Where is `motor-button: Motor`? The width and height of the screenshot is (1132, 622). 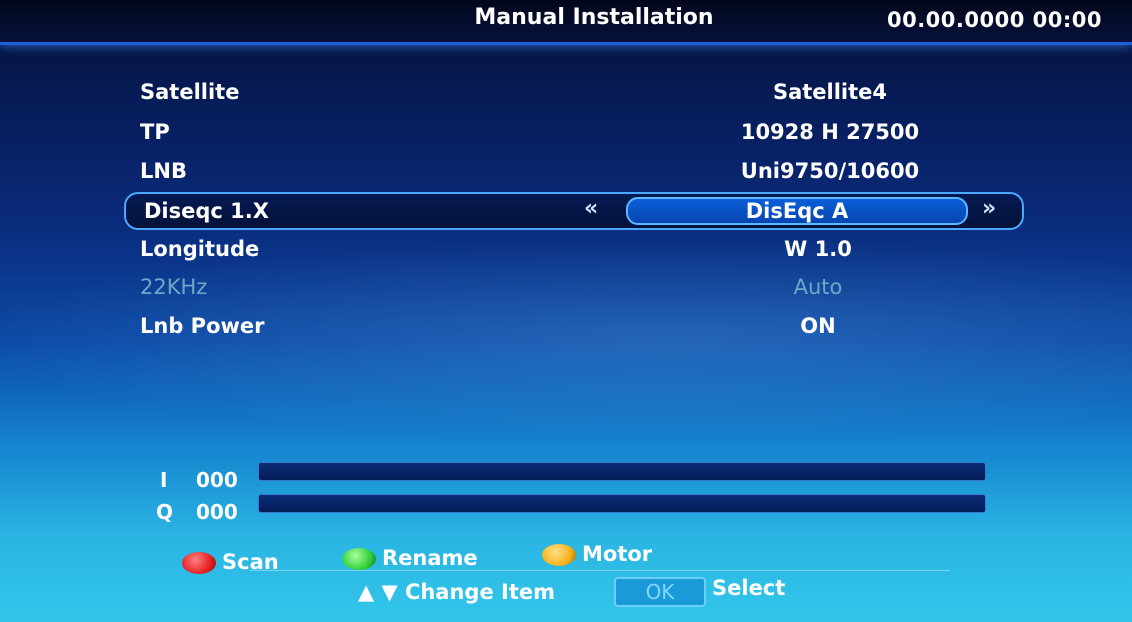
motor-button: Motor is located at coordinates (597, 554).